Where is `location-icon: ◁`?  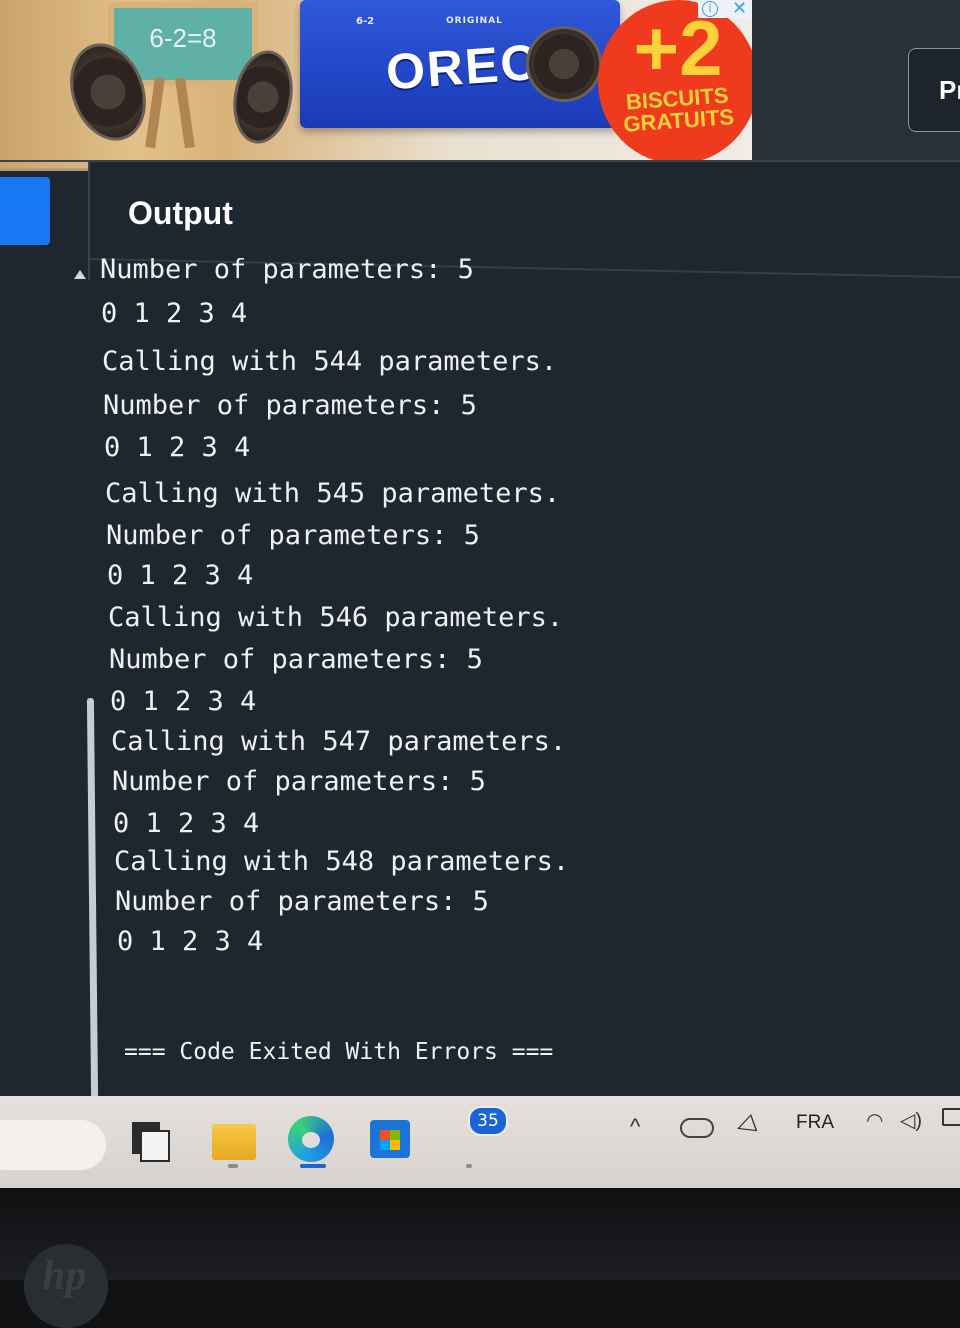 location-icon: ◁ is located at coordinates (745, 1125).